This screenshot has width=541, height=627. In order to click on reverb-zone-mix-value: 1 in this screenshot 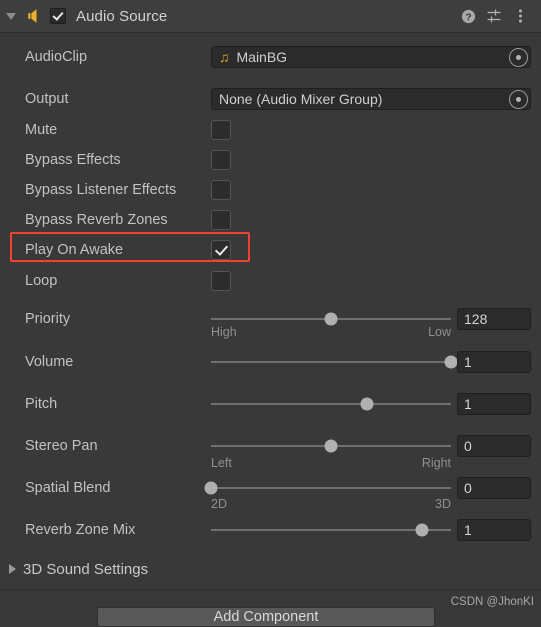, I will do `click(468, 530)`.